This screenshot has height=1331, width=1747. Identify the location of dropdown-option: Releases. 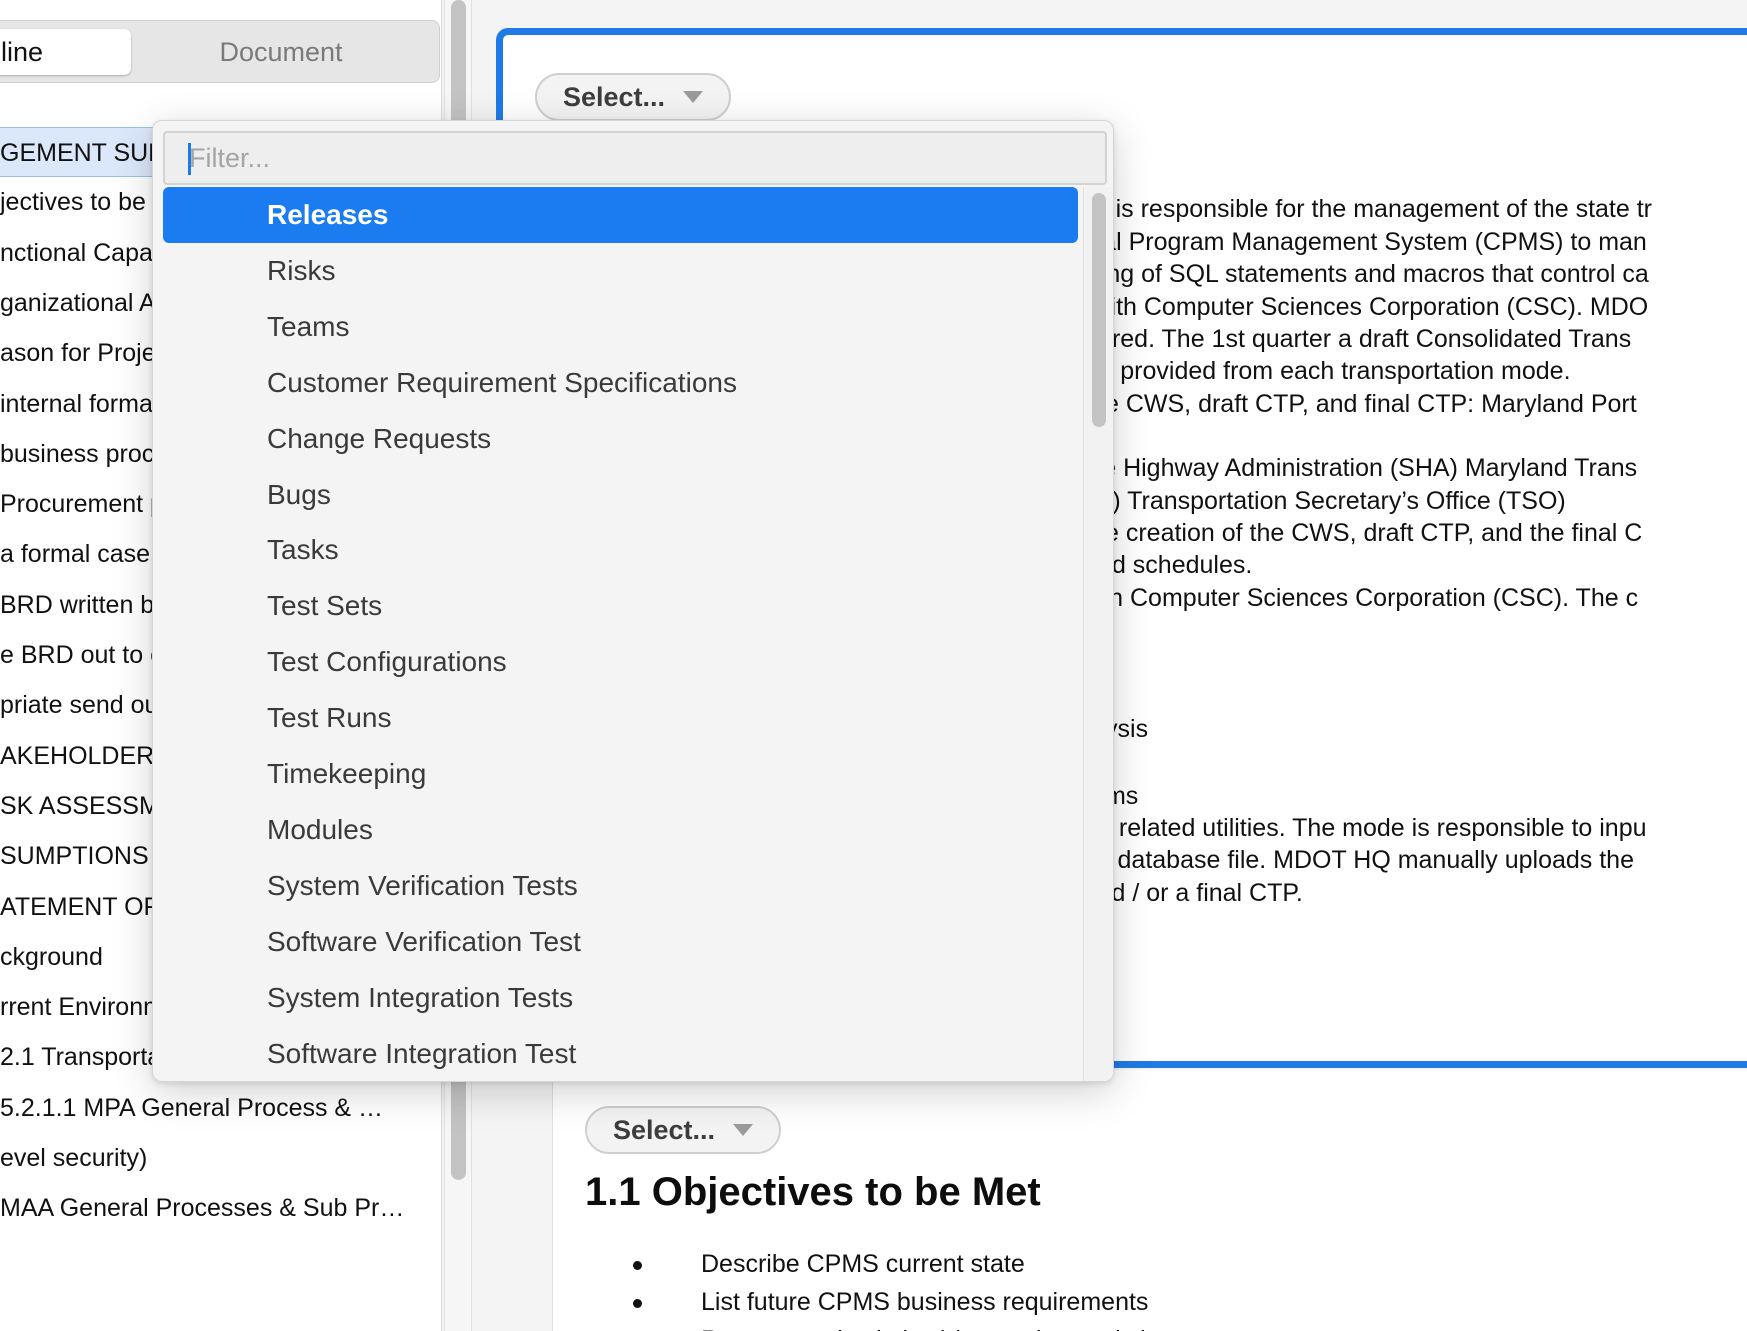
(620, 215).